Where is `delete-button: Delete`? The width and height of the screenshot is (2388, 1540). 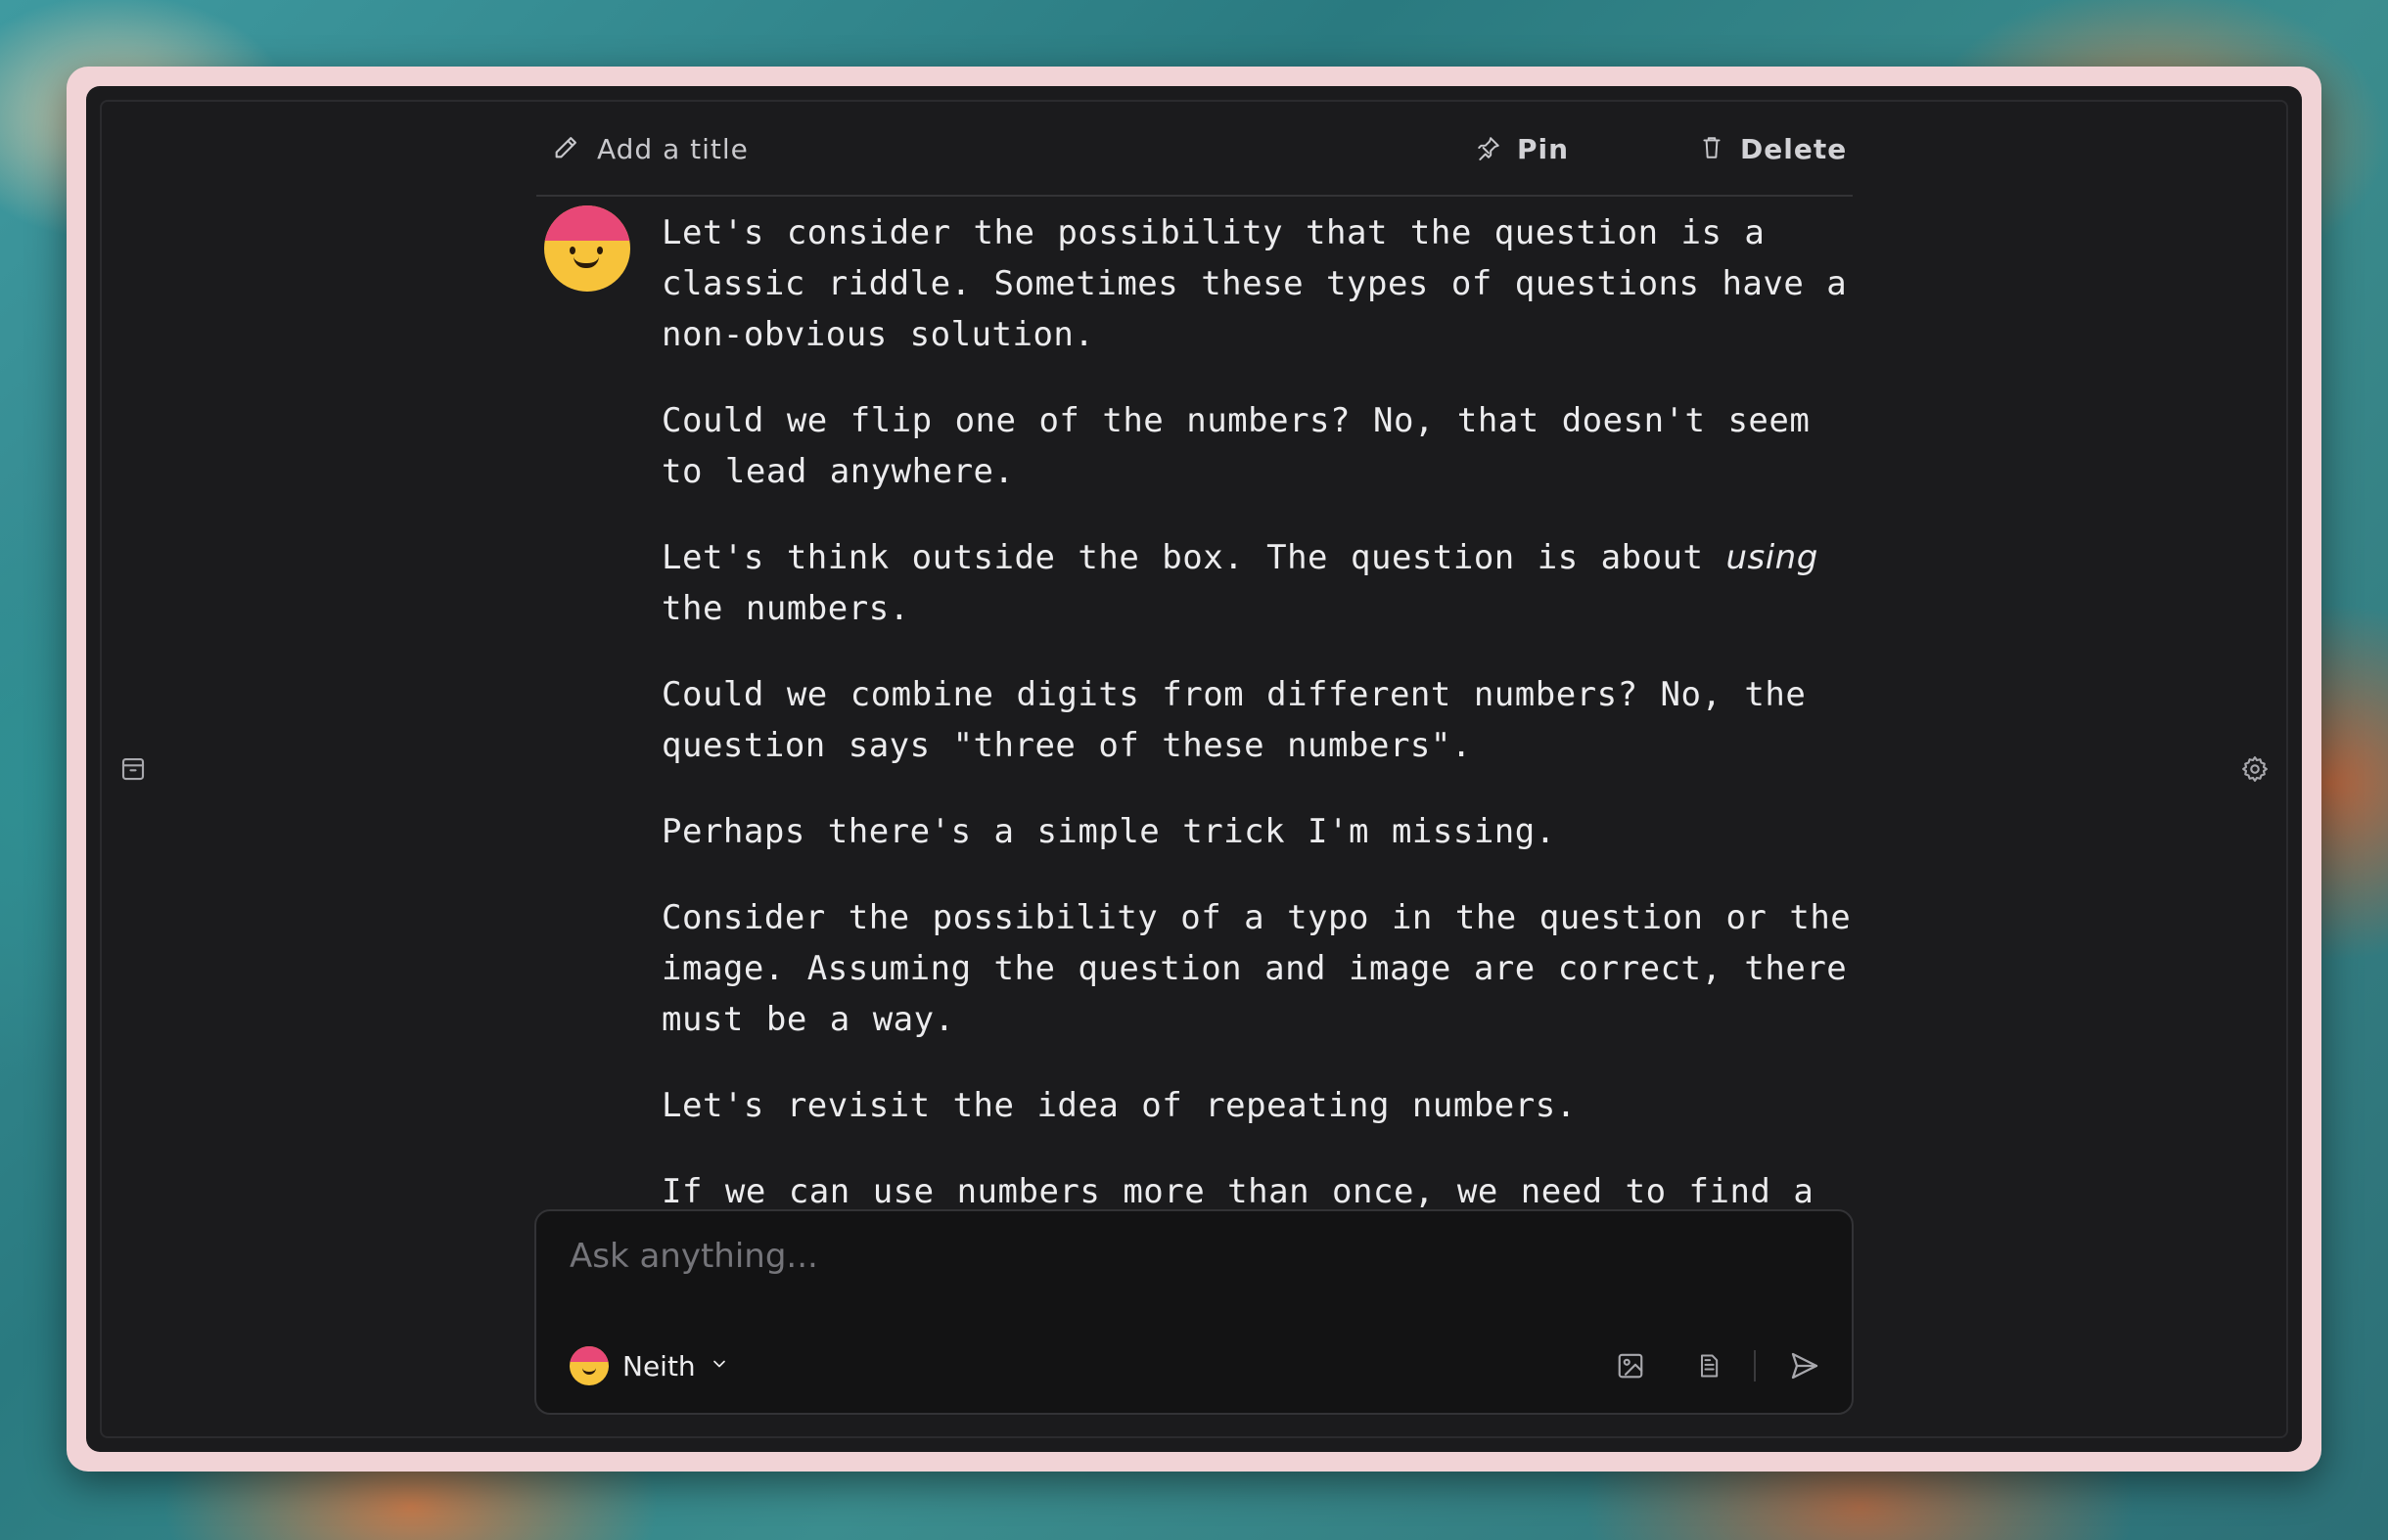 delete-button: Delete is located at coordinates (1773, 149).